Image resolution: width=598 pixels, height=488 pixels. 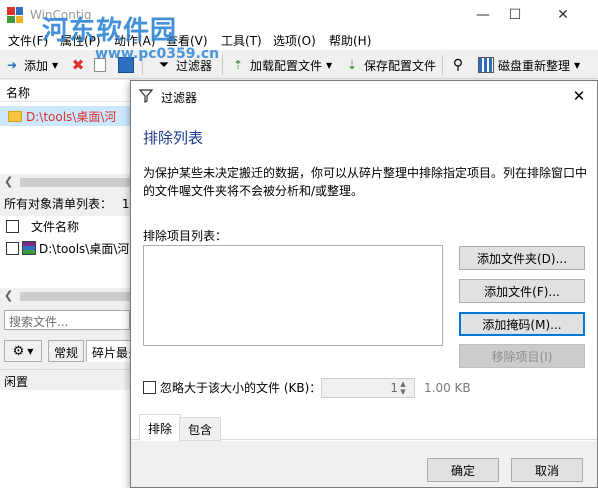 I want to click on menu-options: 选项(O), so click(x=294, y=40).